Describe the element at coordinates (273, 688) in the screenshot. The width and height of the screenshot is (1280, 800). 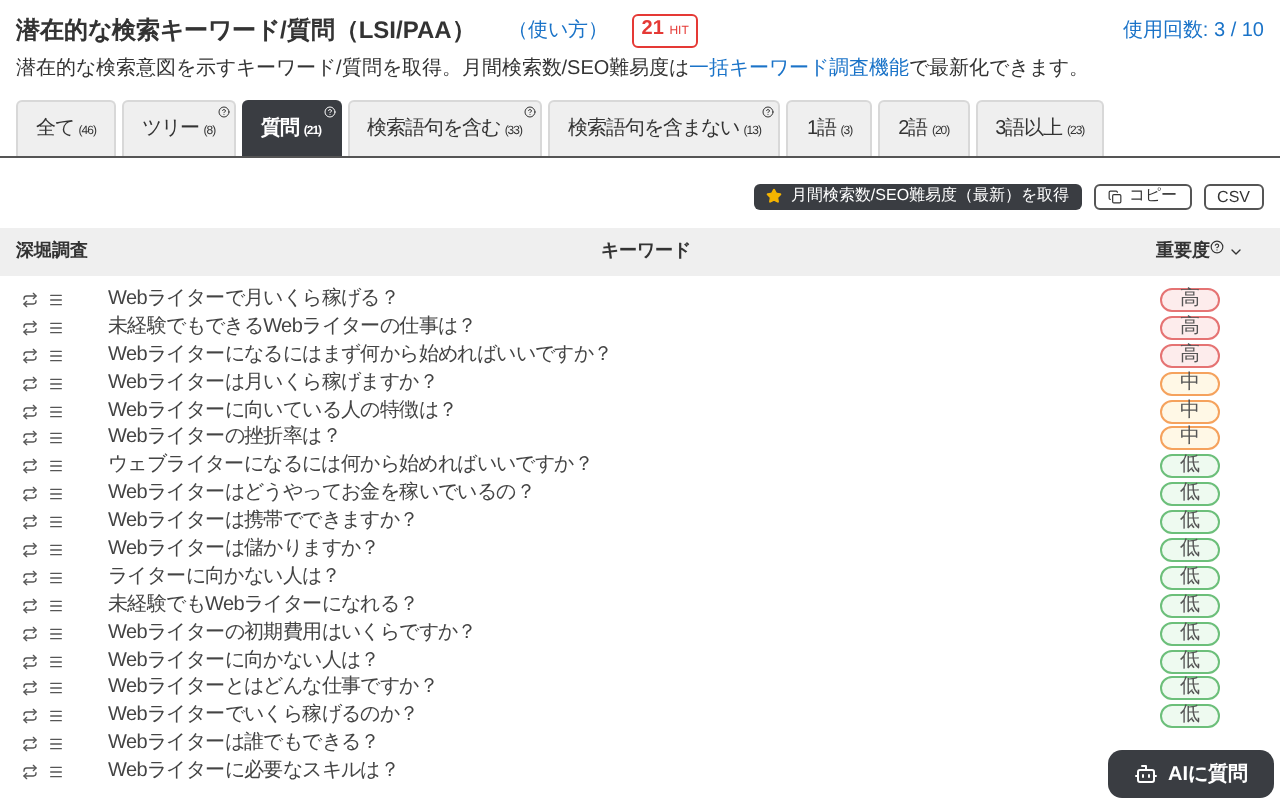
I see `keyword-text: Webライターとはどんな仕事ですか？` at that location.